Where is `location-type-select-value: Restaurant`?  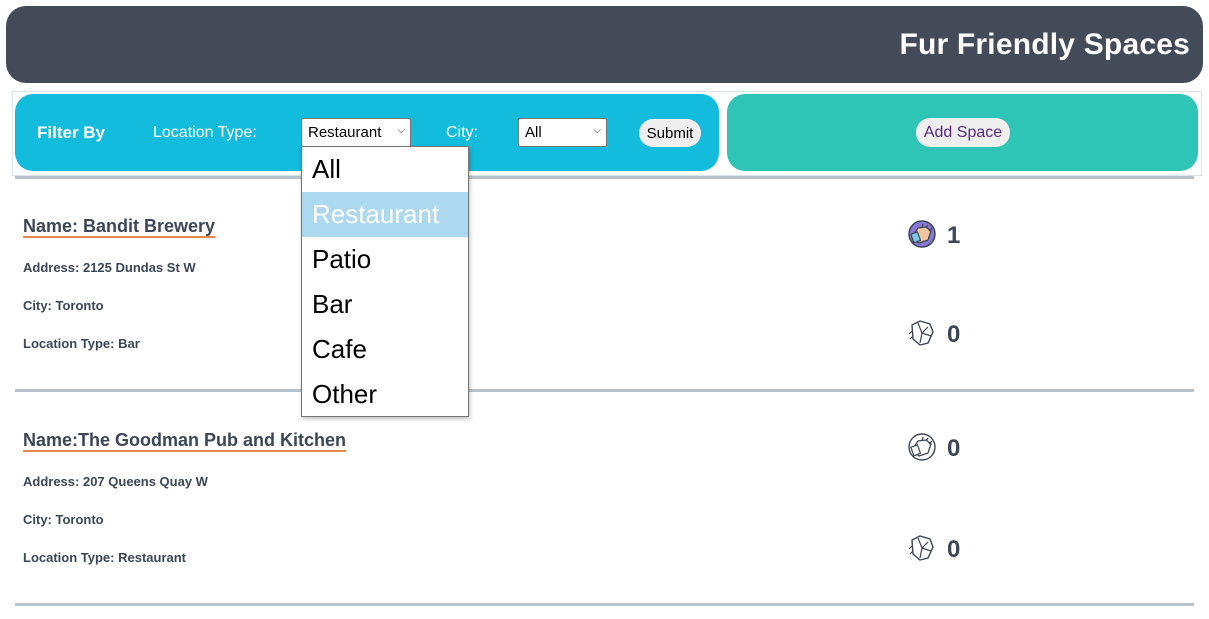 location-type-select-value: Restaurant is located at coordinates (345, 132).